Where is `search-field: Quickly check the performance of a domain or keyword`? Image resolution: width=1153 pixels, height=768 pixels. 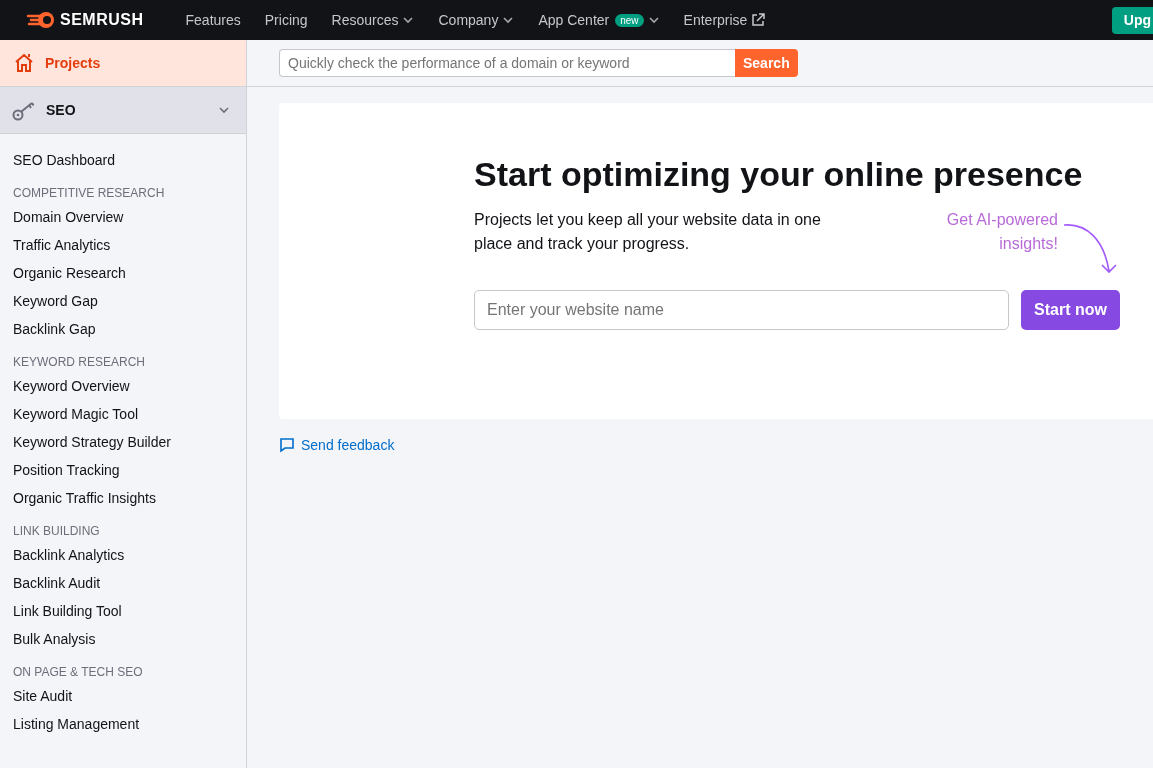
search-field: Quickly check the performance of a domain or keyword is located at coordinates (507, 63).